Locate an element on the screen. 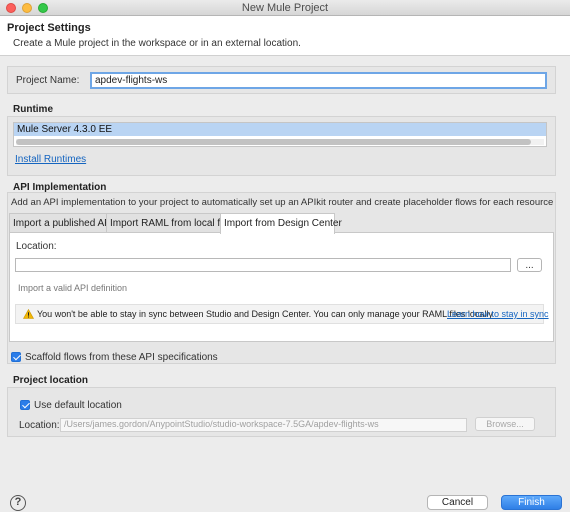 This screenshot has height=512, width=570. tab-import-raml-local: Import RAML from local file is located at coordinates (168, 223).